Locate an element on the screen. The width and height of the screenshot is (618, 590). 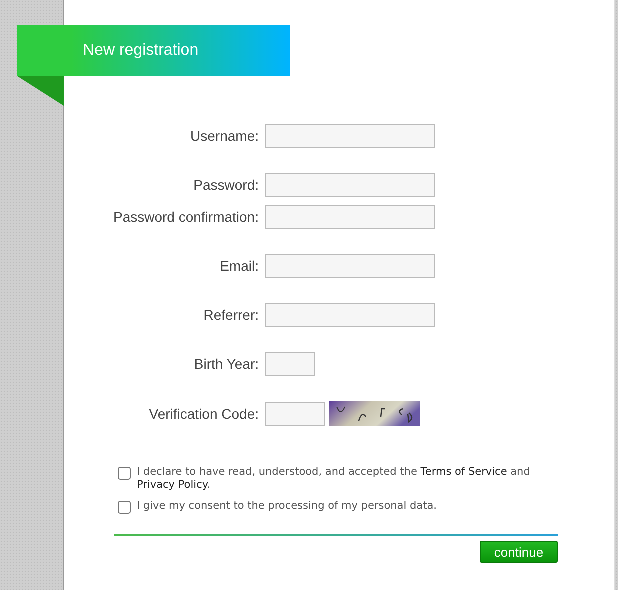
field-label: Password confirmation: is located at coordinates (185, 217).